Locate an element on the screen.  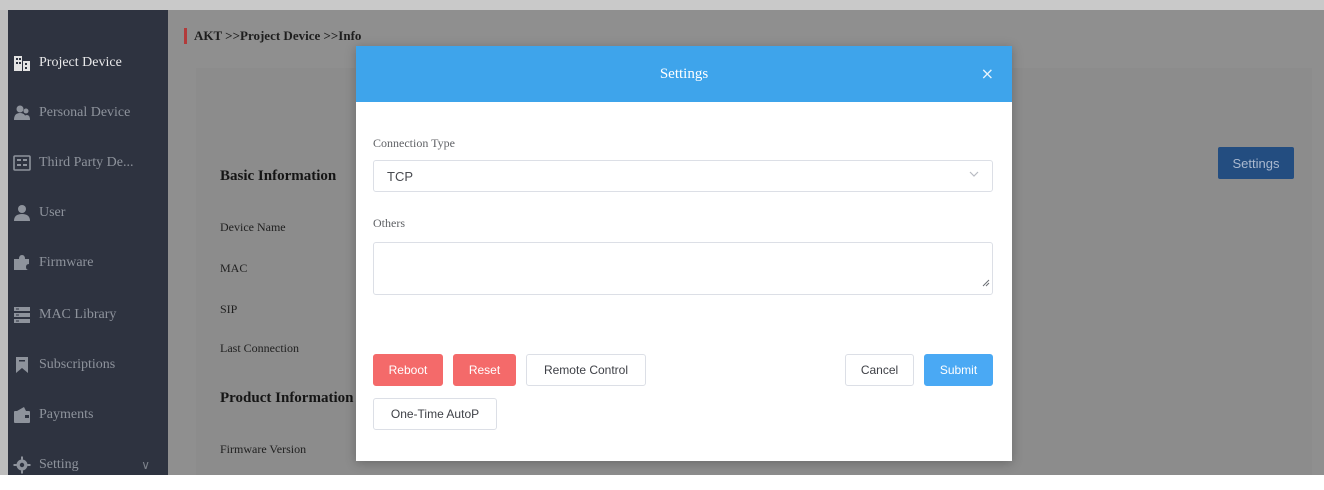
mac-label: MAC is located at coordinates (234, 268).